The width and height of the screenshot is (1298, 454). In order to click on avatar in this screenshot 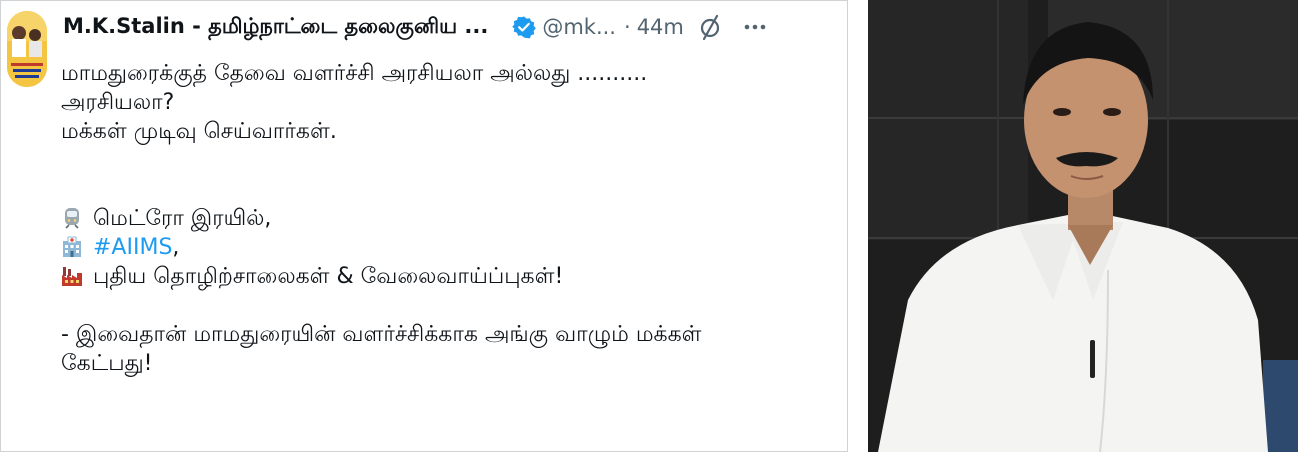, I will do `click(27, 49)`.